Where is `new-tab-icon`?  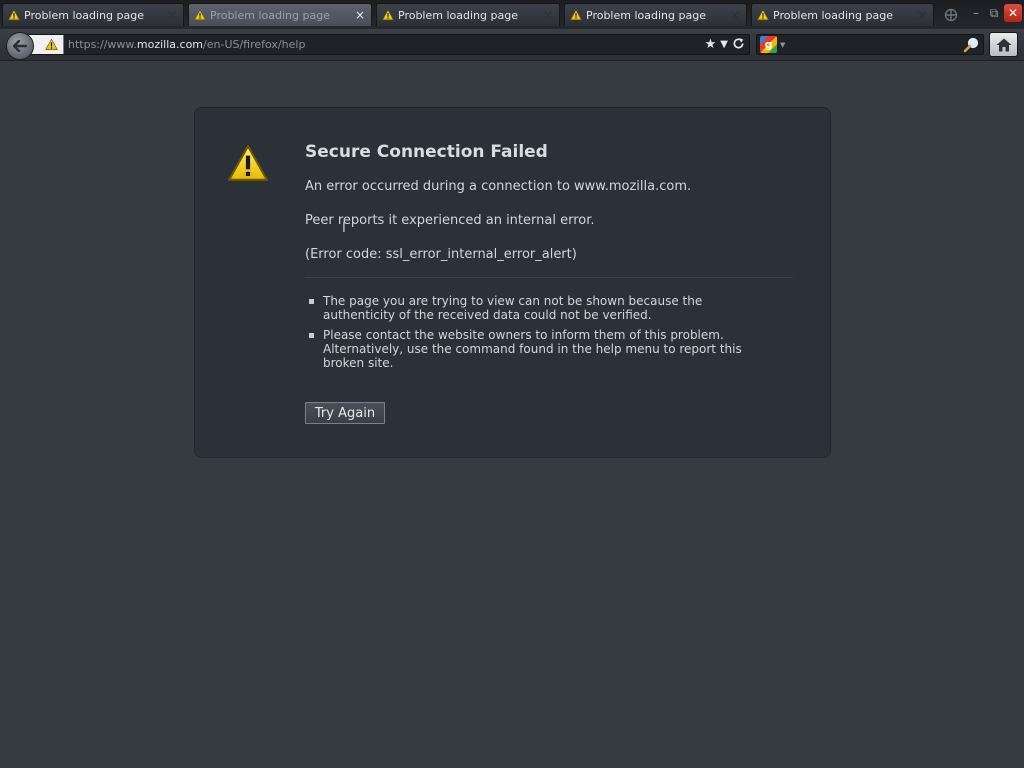 new-tab-icon is located at coordinates (951, 14).